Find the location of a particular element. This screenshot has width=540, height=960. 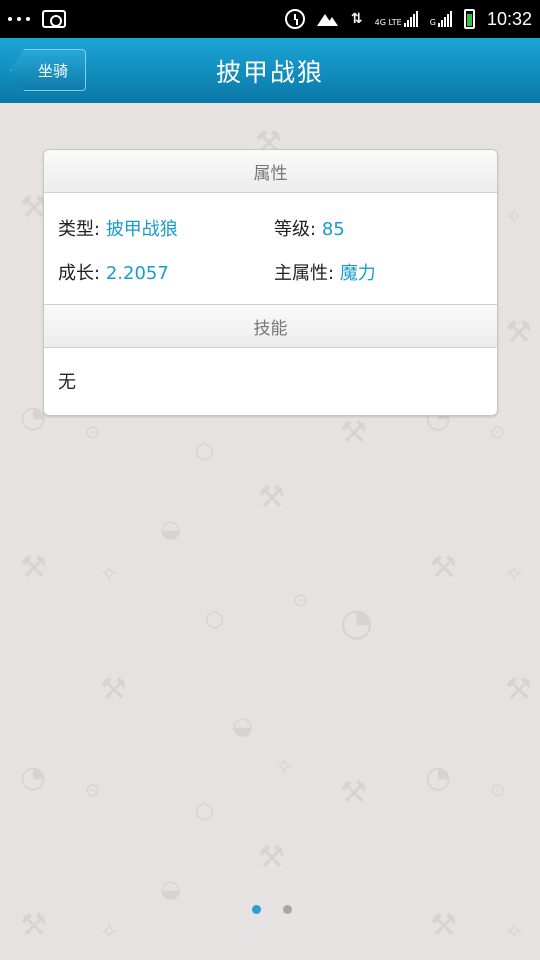

main-attr-row: 主属性: 魔力 is located at coordinates (325, 272).